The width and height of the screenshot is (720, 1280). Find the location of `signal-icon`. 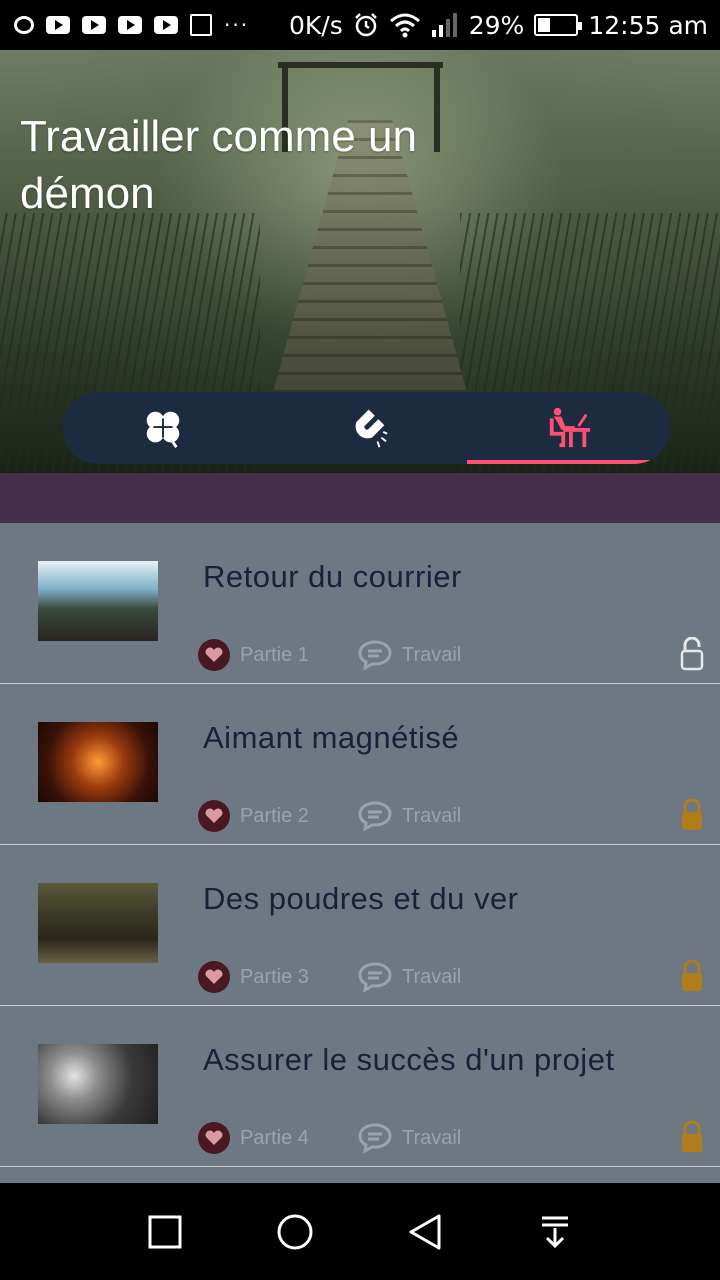

signal-icon is located at coordinates (444, 25).